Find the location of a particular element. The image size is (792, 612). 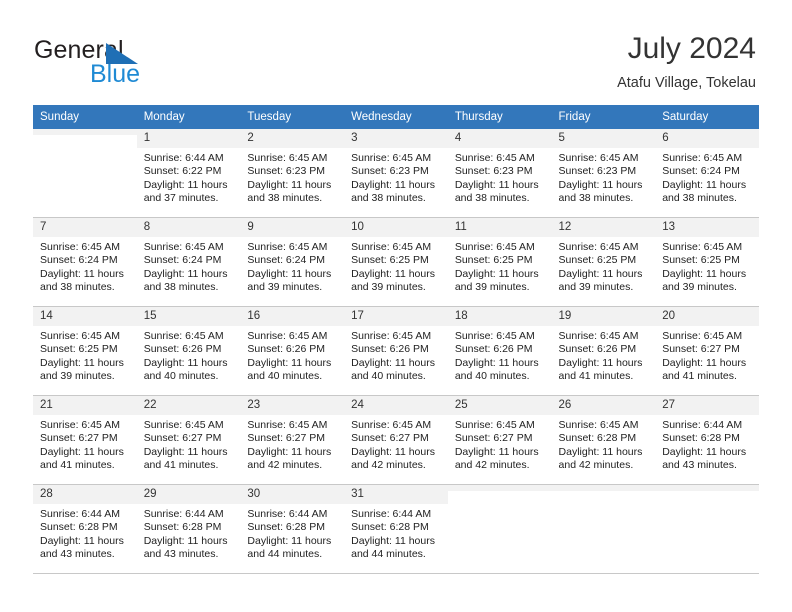

day-number: 21 is located at coordinates (85, 405).